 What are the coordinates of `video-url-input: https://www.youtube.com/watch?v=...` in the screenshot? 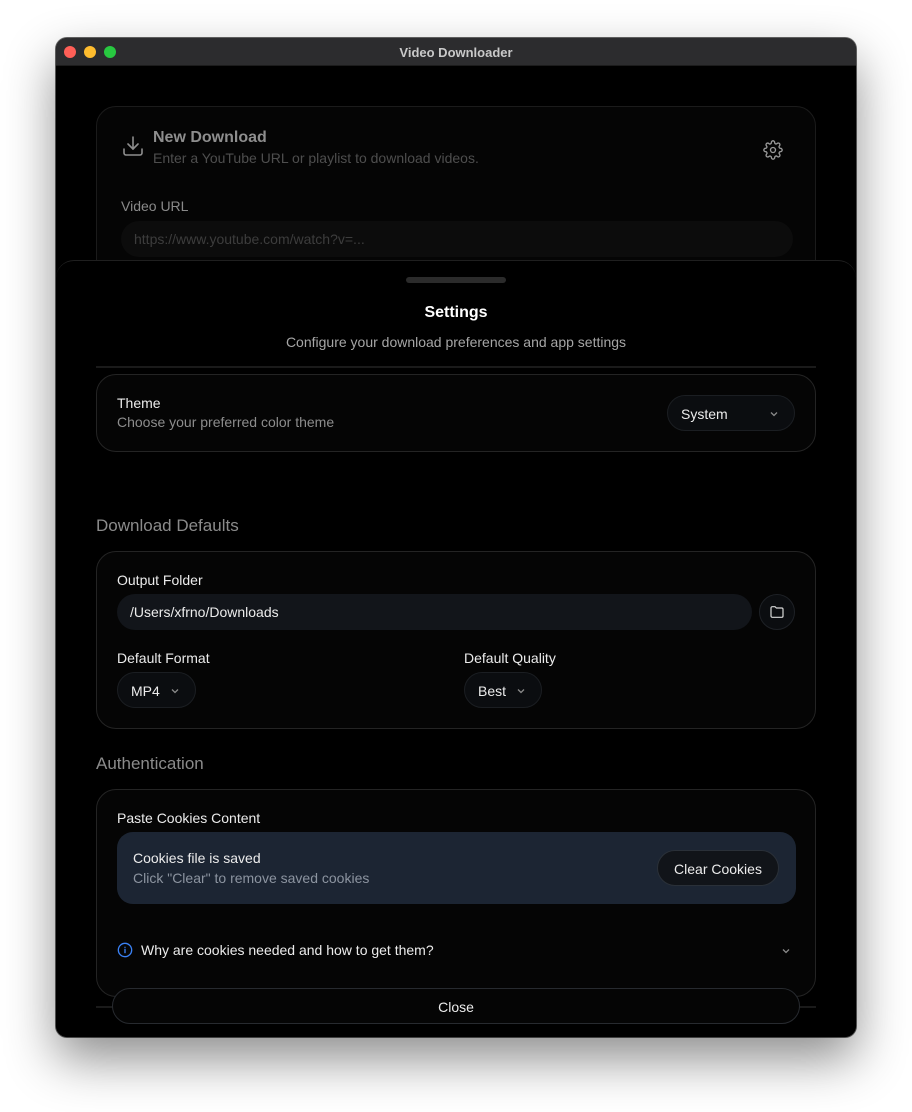 It's located at (457, 239).